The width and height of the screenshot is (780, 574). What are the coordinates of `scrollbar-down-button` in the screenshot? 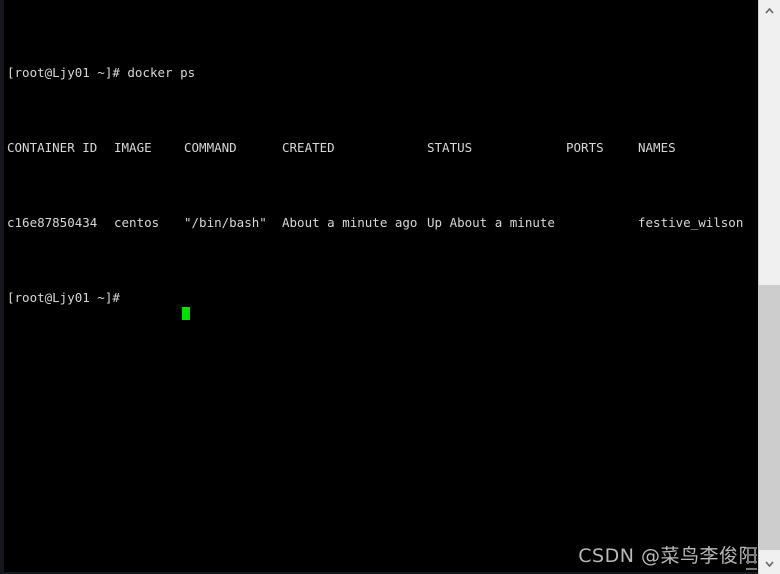 It's located at (769, 563).